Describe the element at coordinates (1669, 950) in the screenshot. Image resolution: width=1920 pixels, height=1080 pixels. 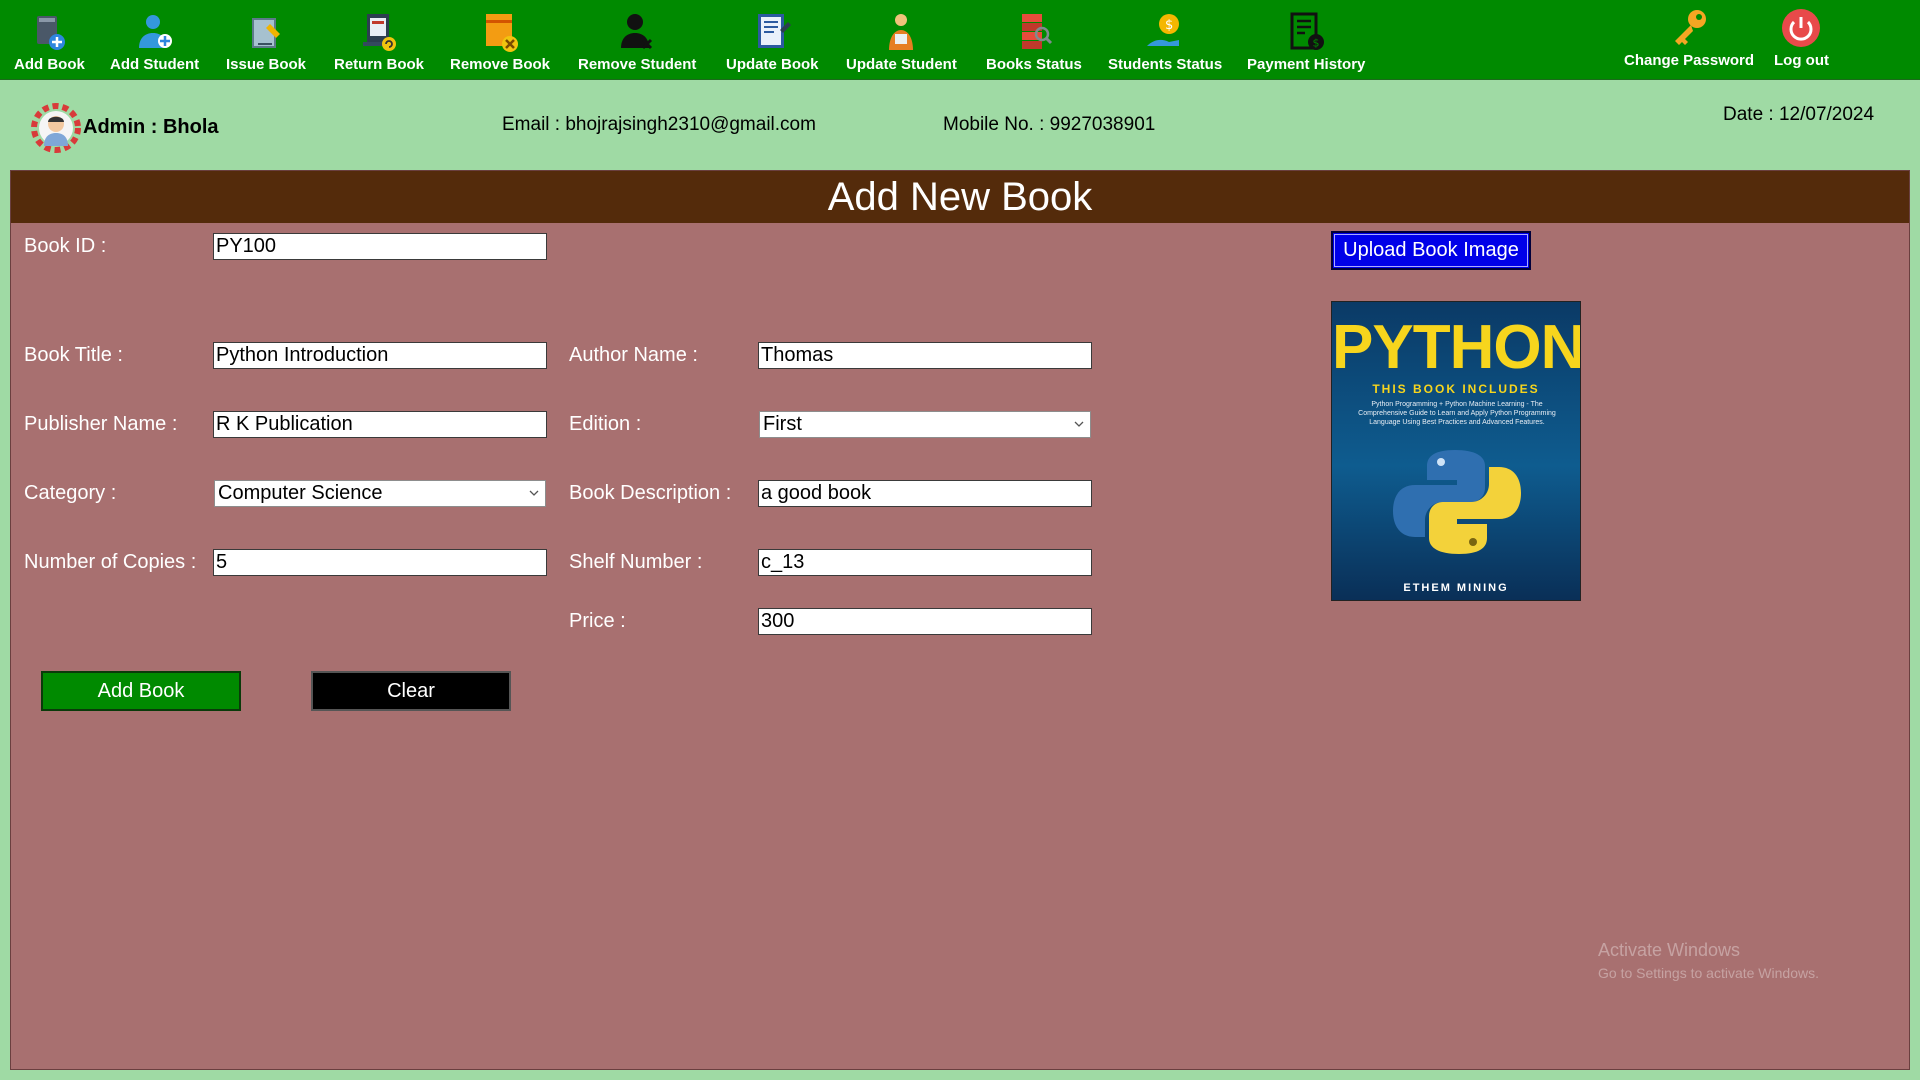
I see `watermark-title: Activate Windows` at that location.